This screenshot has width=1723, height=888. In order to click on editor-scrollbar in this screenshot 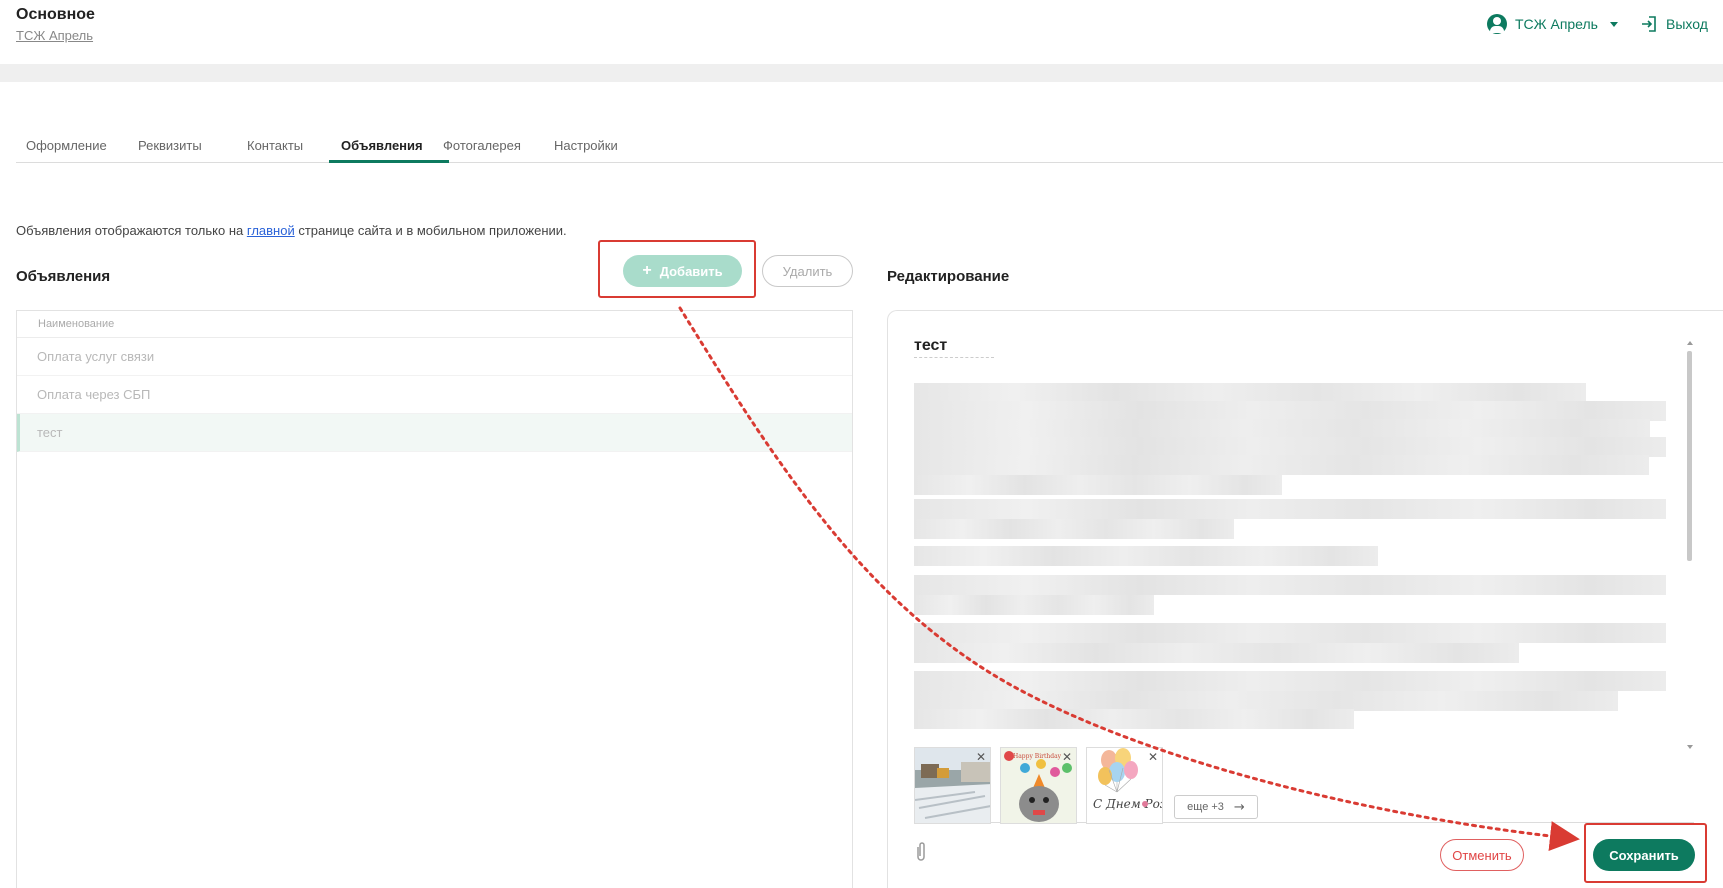, I will do `click(1689, 545)`.